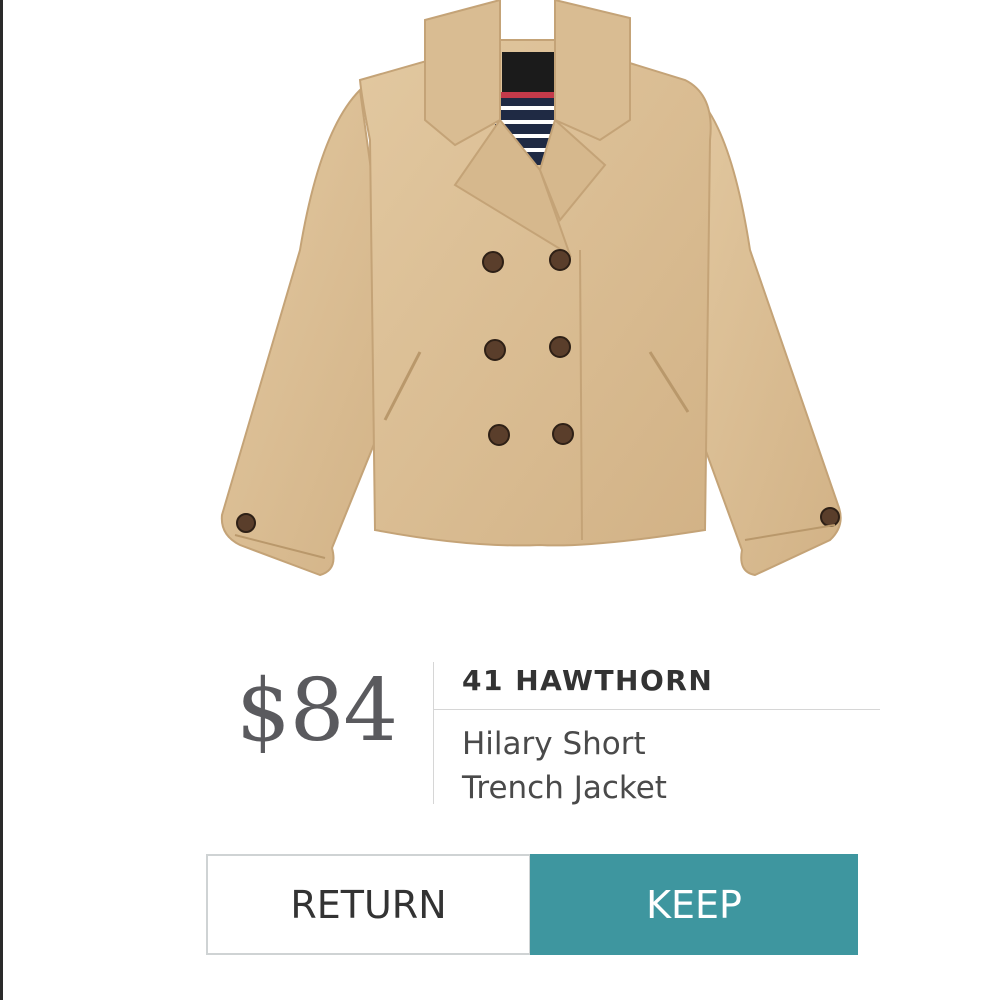 Image resolution: width=1000 pixels, height=1000 pixels. I want to click on product-name-line1: Hilary Short, so click(554, 744).